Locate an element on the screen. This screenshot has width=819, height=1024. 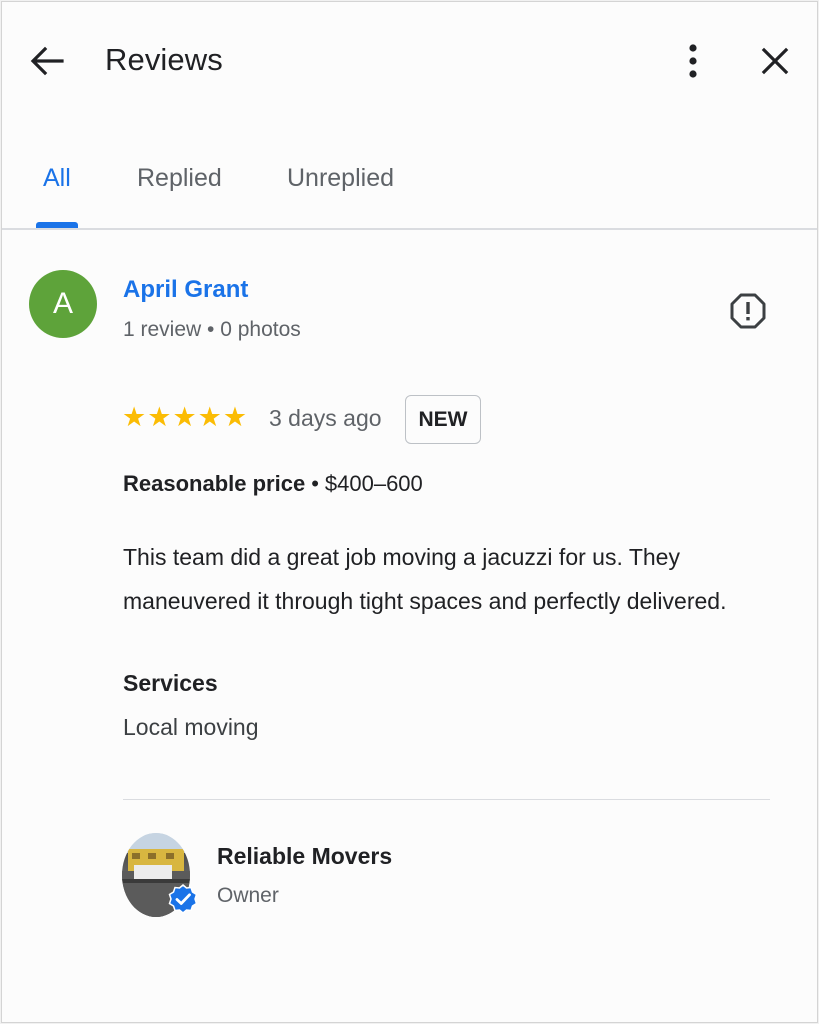
close-button is located at coordinates (775, 61).